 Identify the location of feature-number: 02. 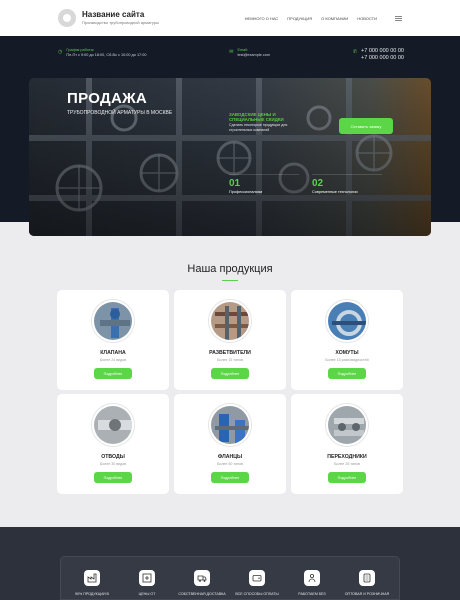
(318, 183).